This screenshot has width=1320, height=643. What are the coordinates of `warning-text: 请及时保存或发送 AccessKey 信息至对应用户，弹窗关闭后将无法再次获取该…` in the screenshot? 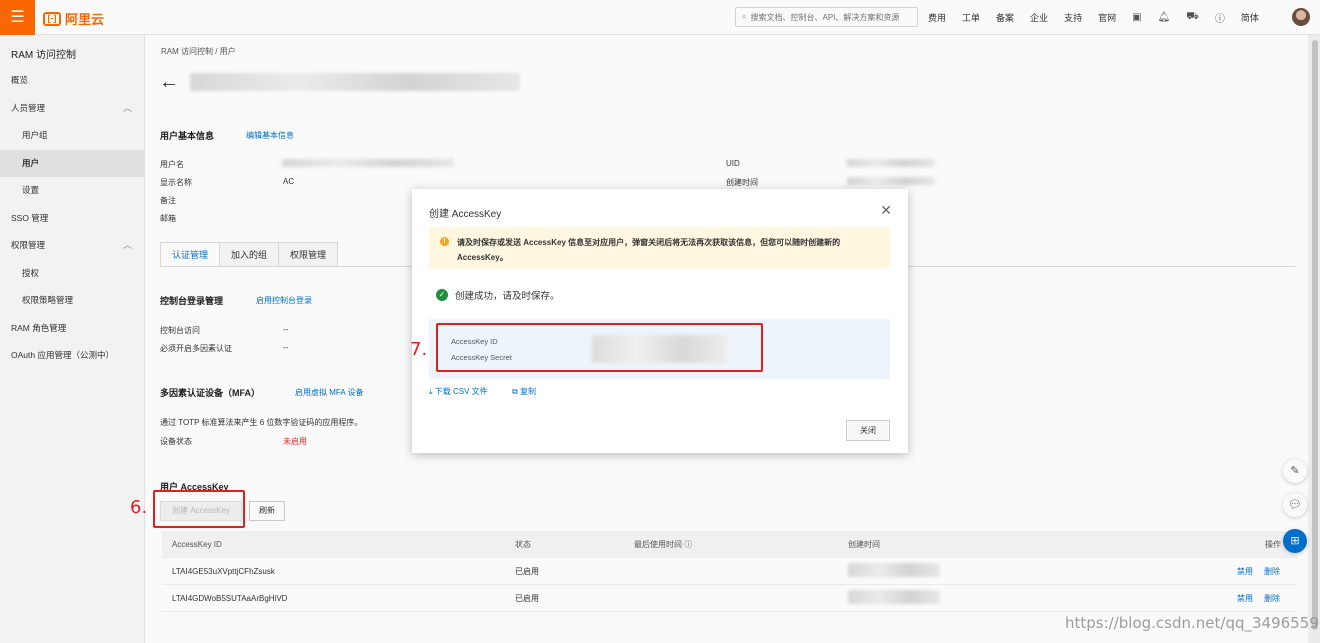 It's located at (649, 250).